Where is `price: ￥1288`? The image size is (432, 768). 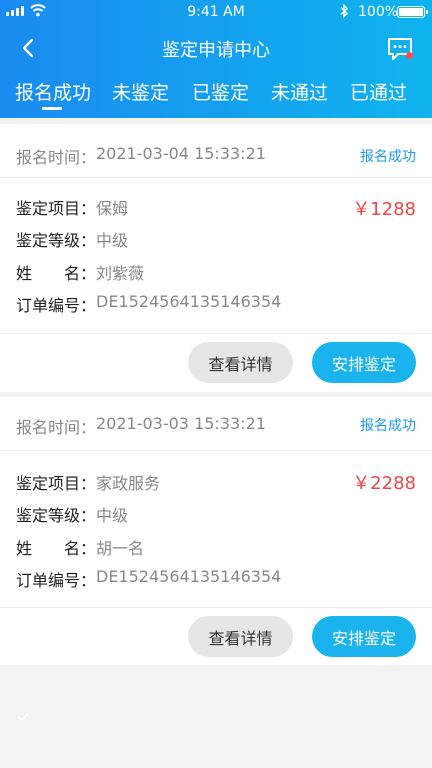 price: ￥1288 is located at coordinates (384, 209).